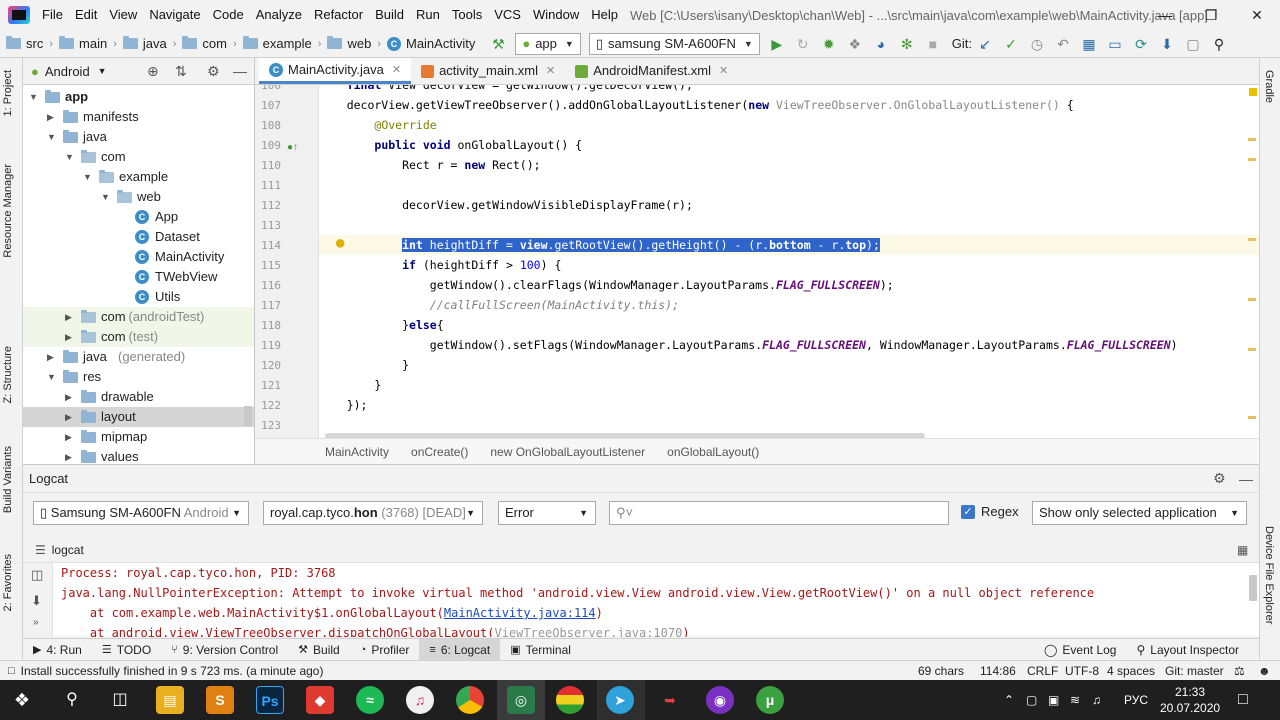  What do you see at coordinates (1246, 479) in the screenshot?
I see `hide-panel-icon: —` at bounding box center [1246, 479].